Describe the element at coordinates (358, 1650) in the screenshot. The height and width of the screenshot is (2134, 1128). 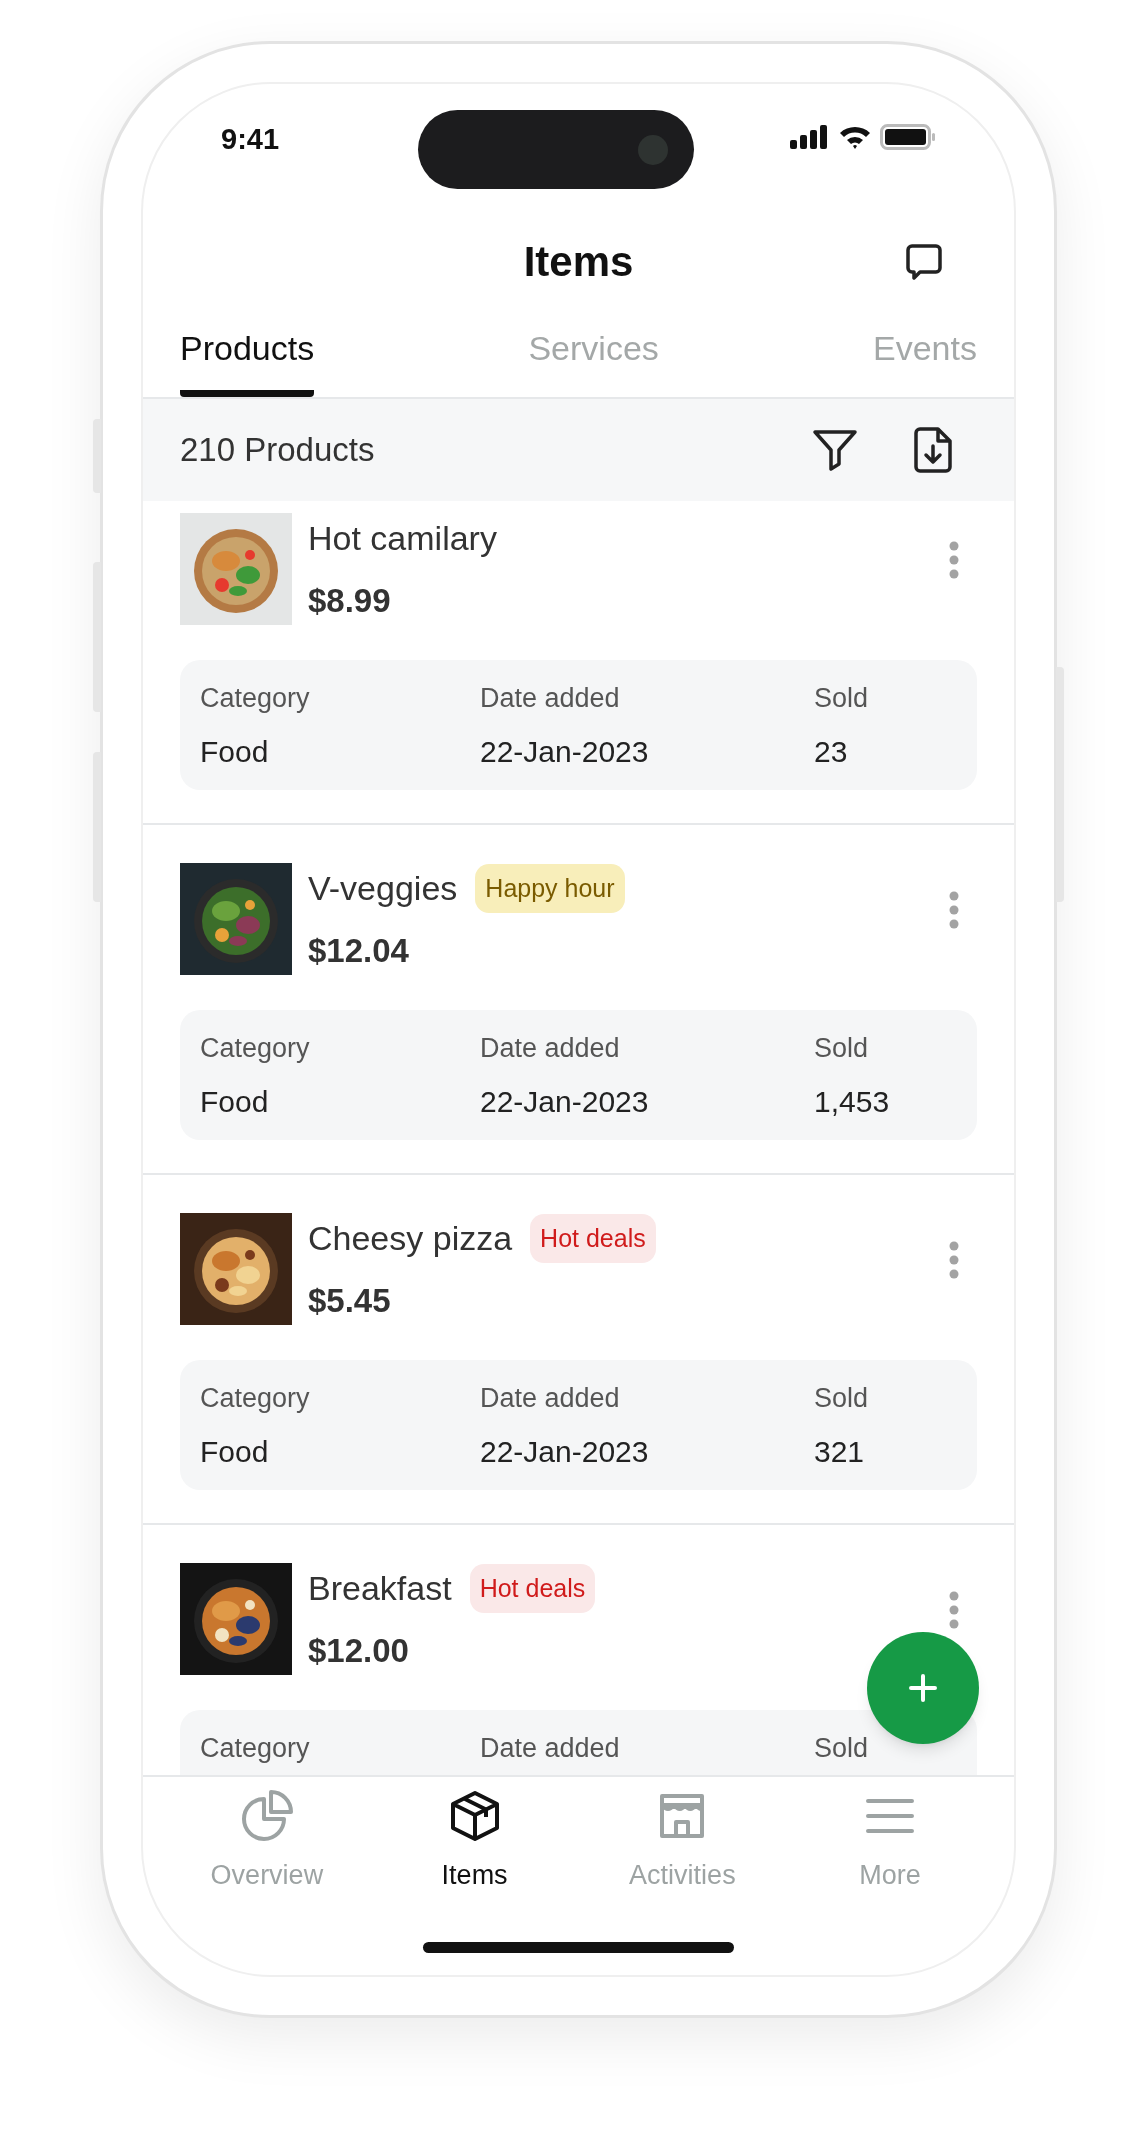
I see `product-price: $12.00` at that location.